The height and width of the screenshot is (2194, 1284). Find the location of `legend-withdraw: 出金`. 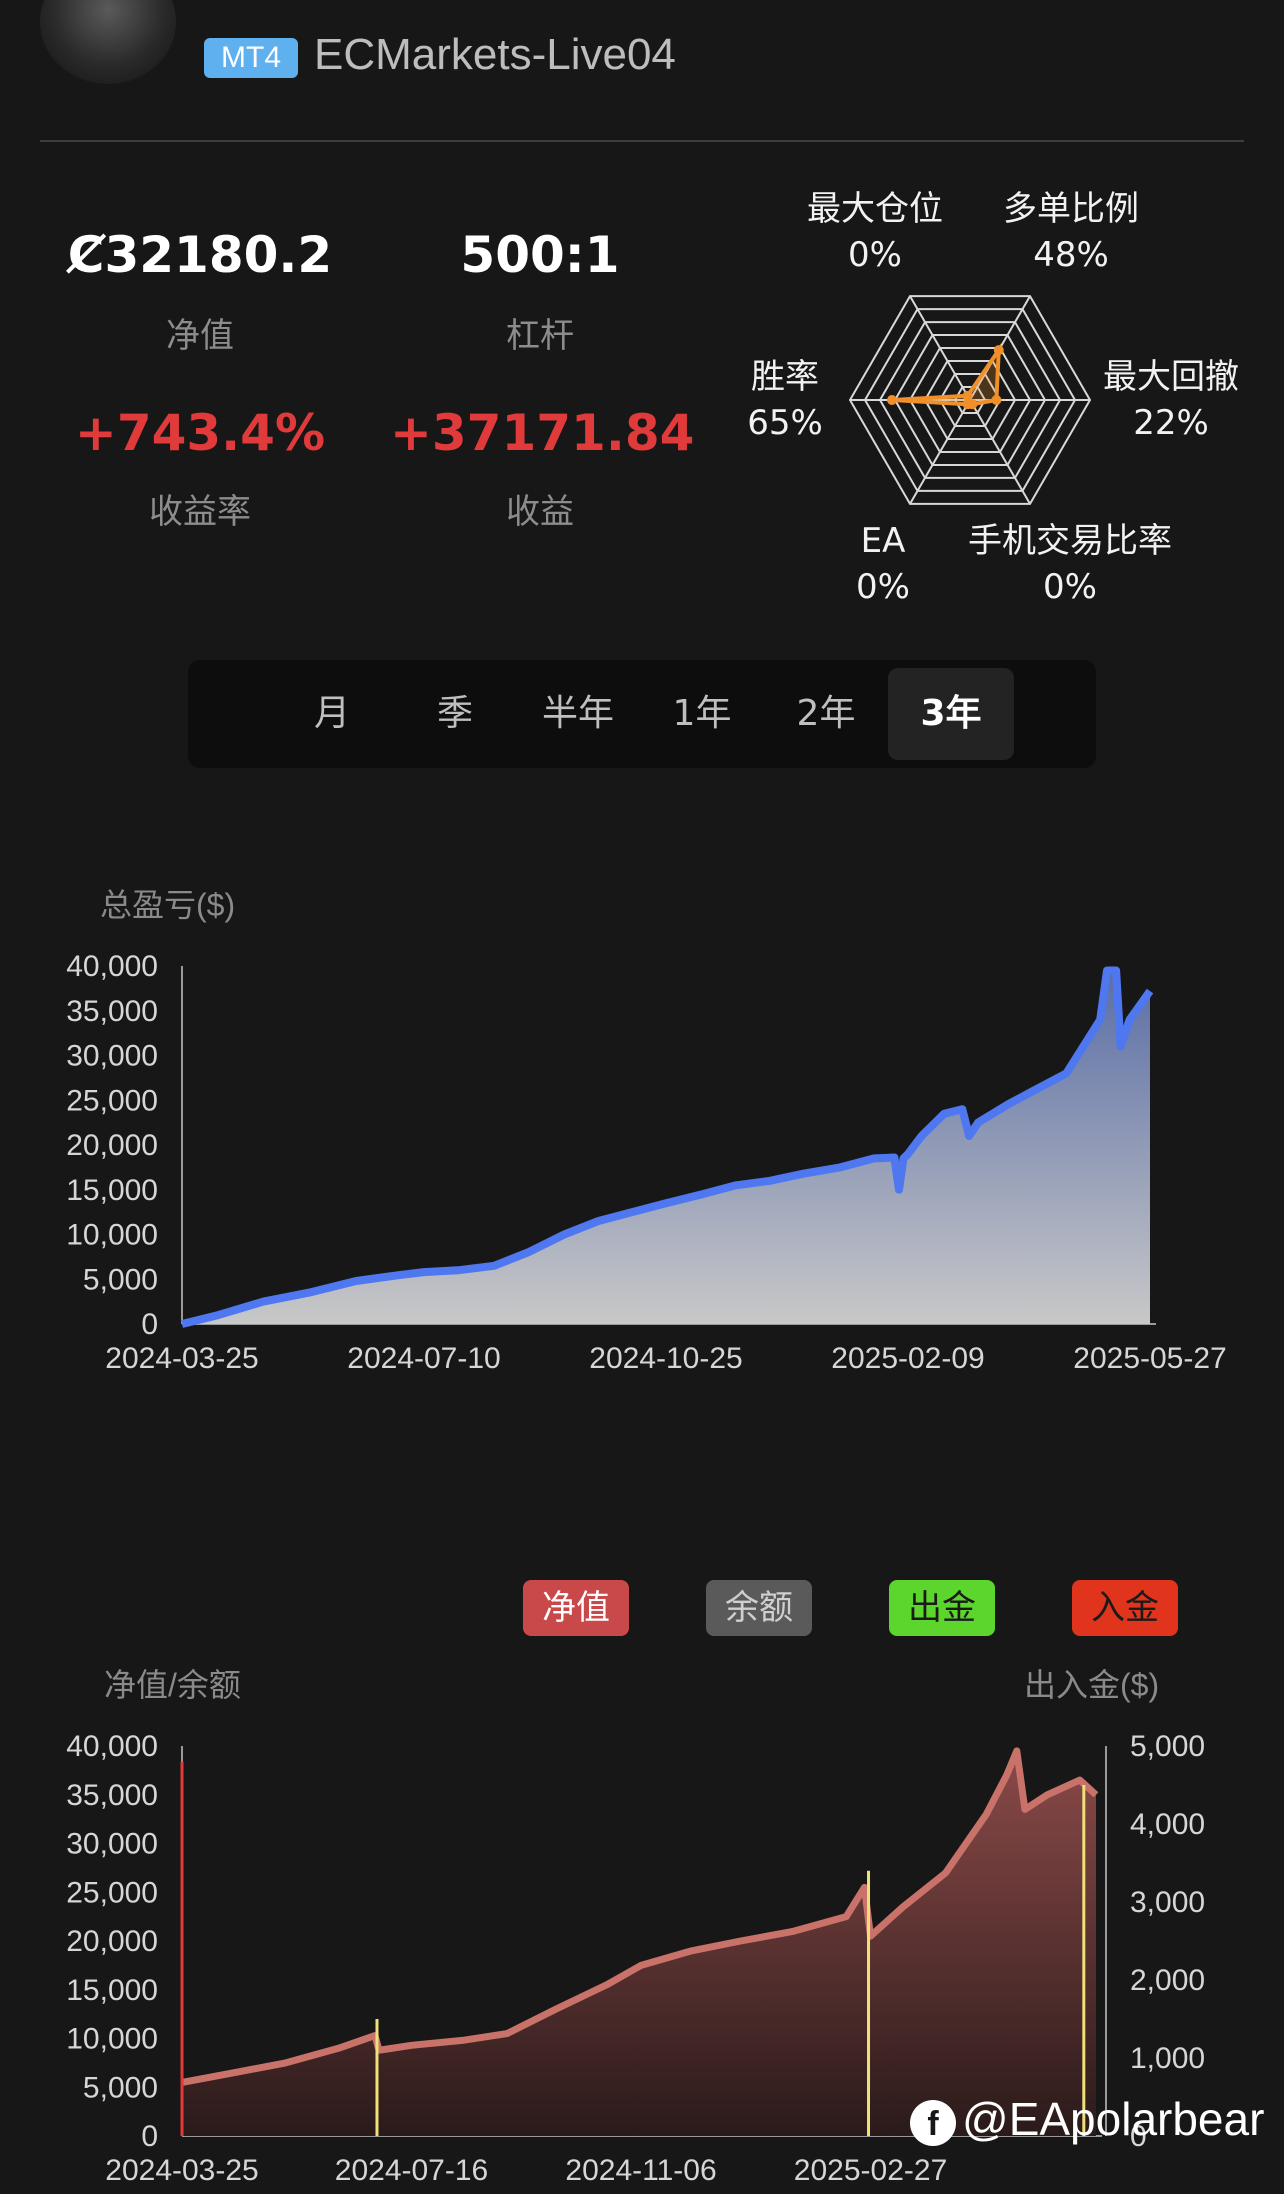

legend-withdraw: 出金 is located at coordinates (942, 1608).